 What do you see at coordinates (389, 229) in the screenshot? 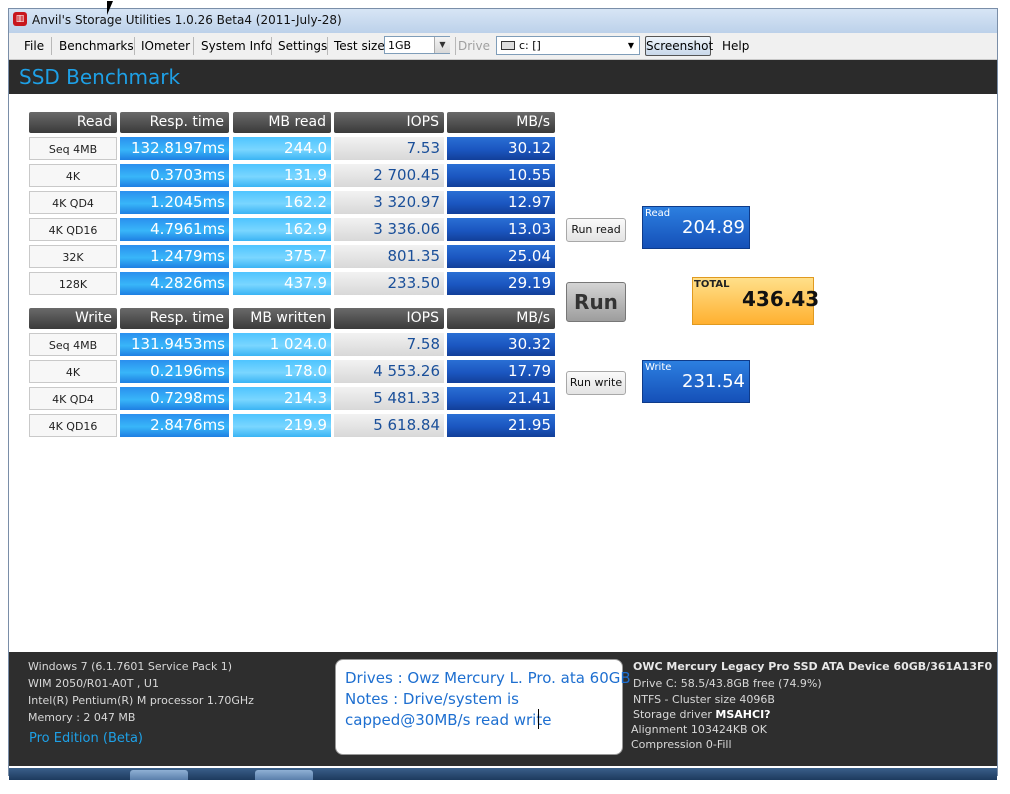
I see `read-iops-cell: 3 336.06` at bounding box center [389, 229].